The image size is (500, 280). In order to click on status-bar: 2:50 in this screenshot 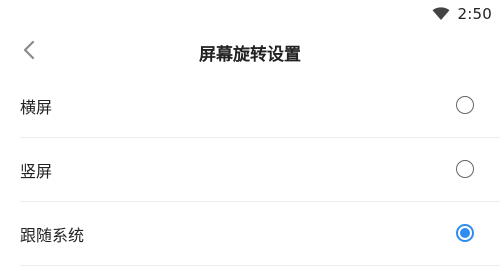, I will do `click(250, 15)`.